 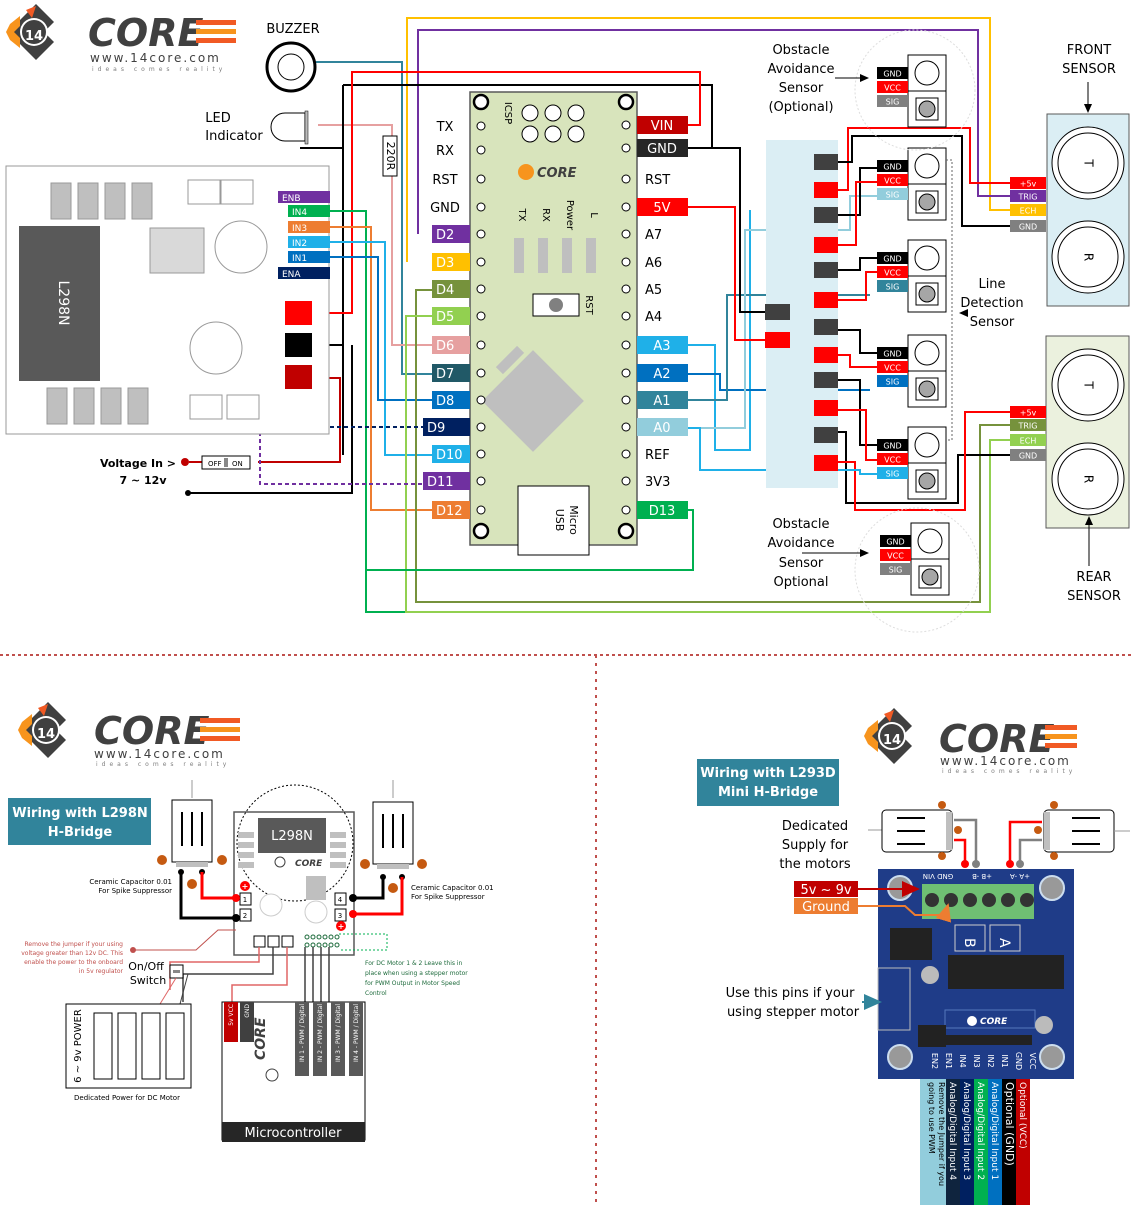 I want to click on svg-text: Detection, so click(x=991, y=303).